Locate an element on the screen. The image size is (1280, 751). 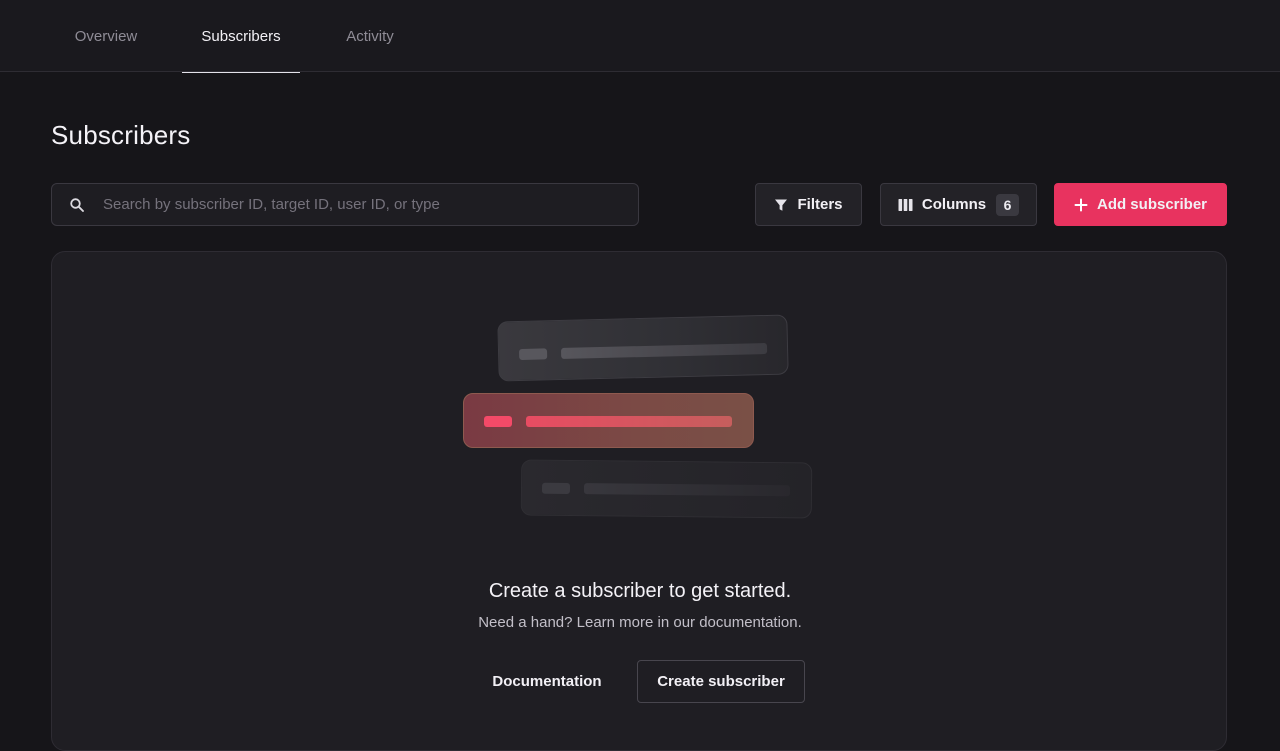
filters-label: Filters is located at coordinates (820, 204).